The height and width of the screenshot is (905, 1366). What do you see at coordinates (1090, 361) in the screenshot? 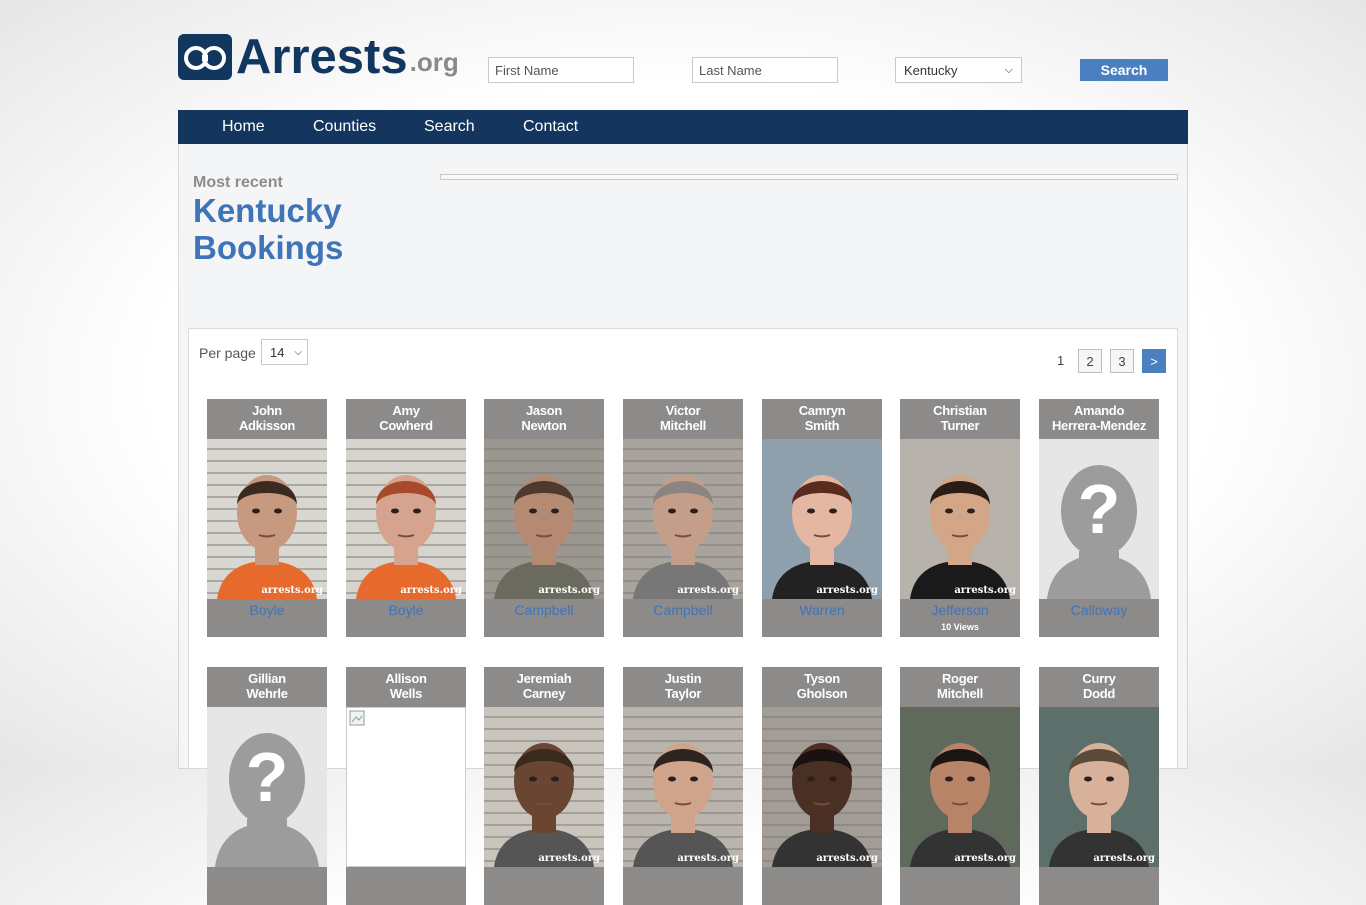
I see `pagination-page-2: 2` at bounding box center [1090, 361].